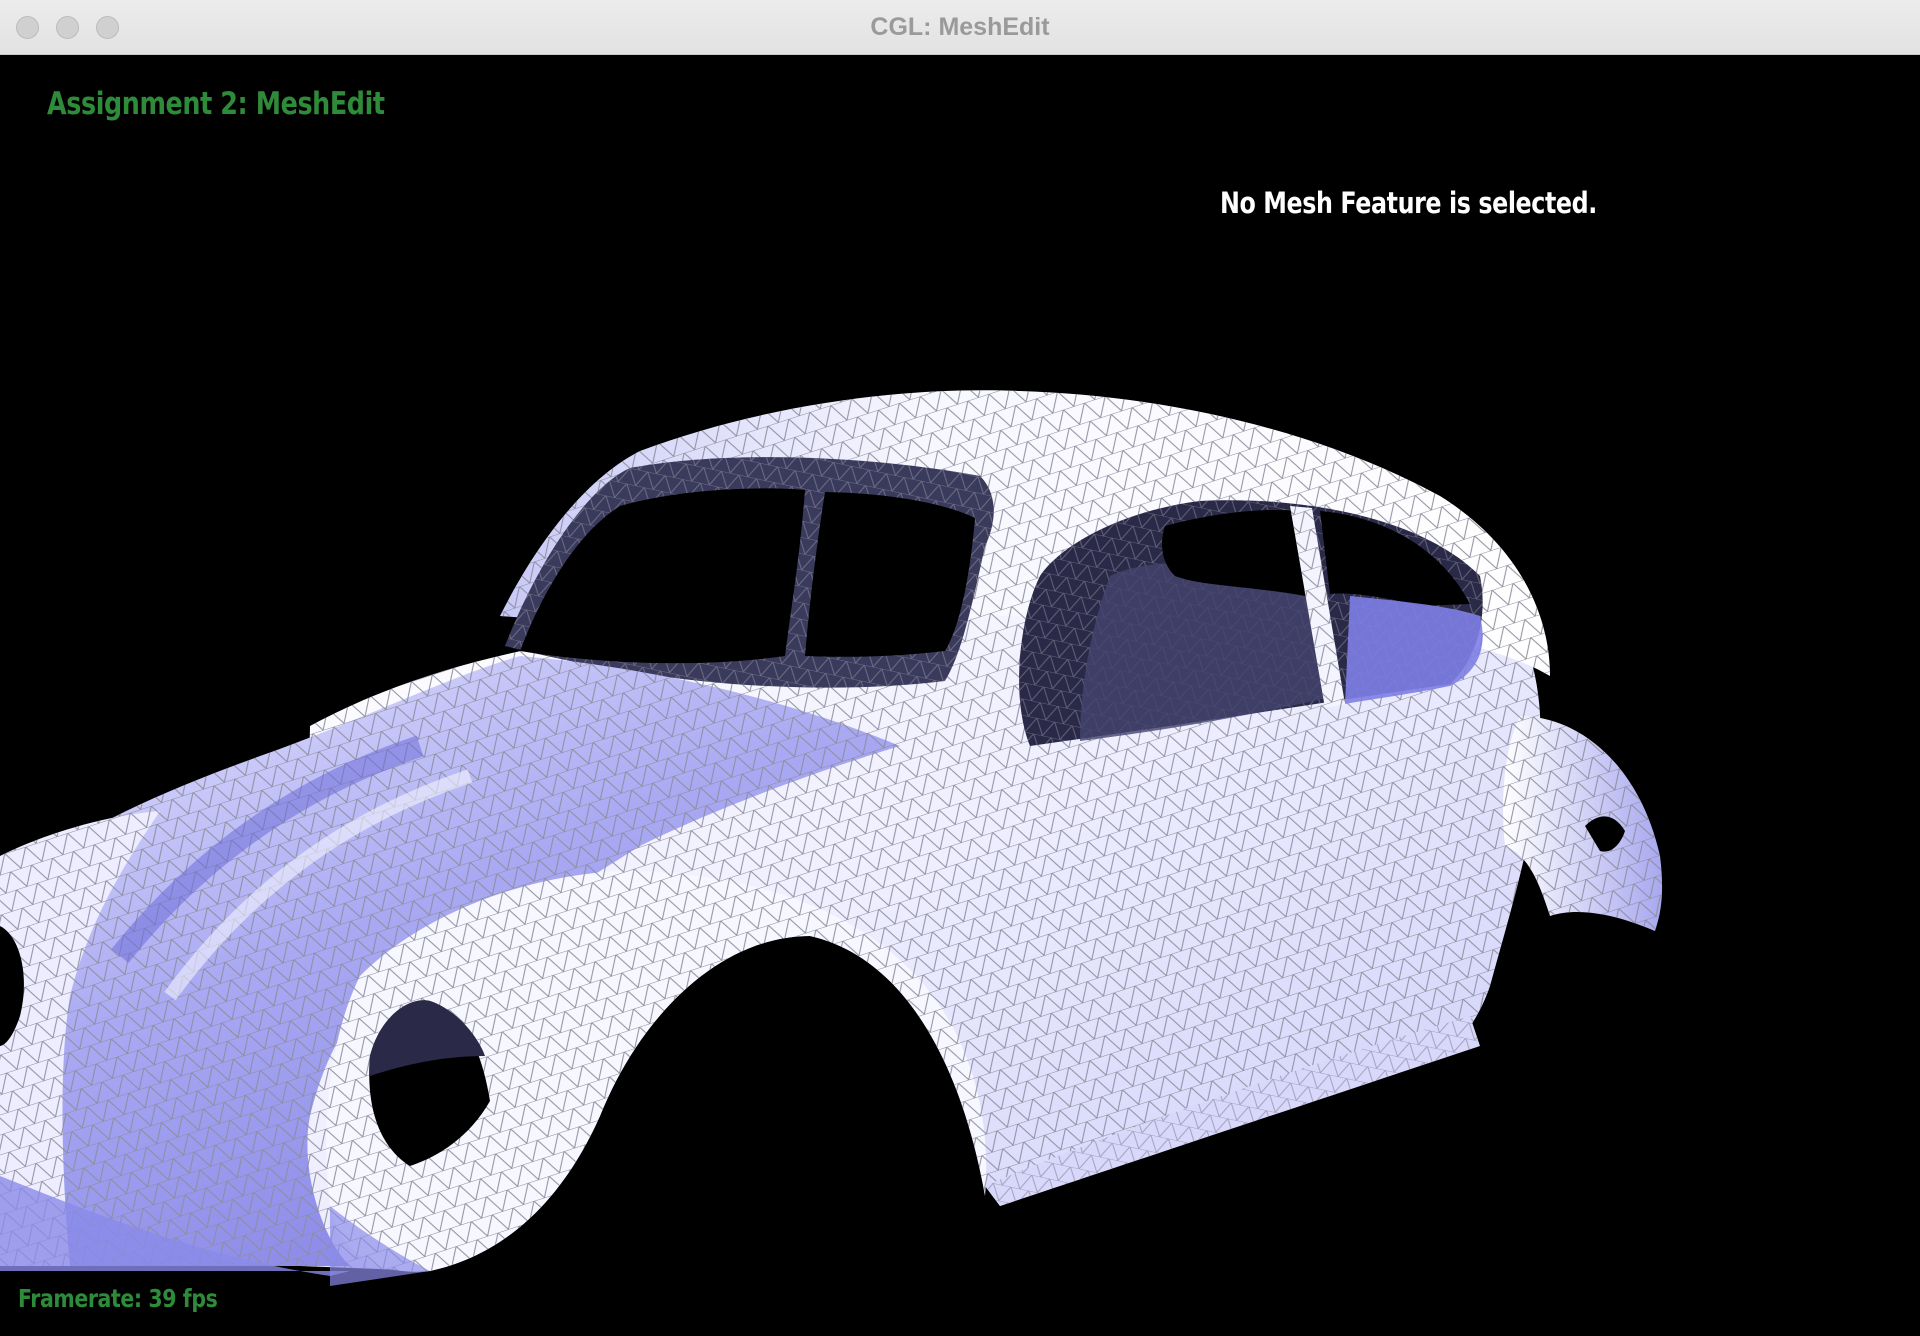 The image size is (1920, 1336). What do you see at coordinates (216, 104) in the screenshot?
I see `assignment-title: Assignment 2: MeshEdit` at bounding box center [216, 104].